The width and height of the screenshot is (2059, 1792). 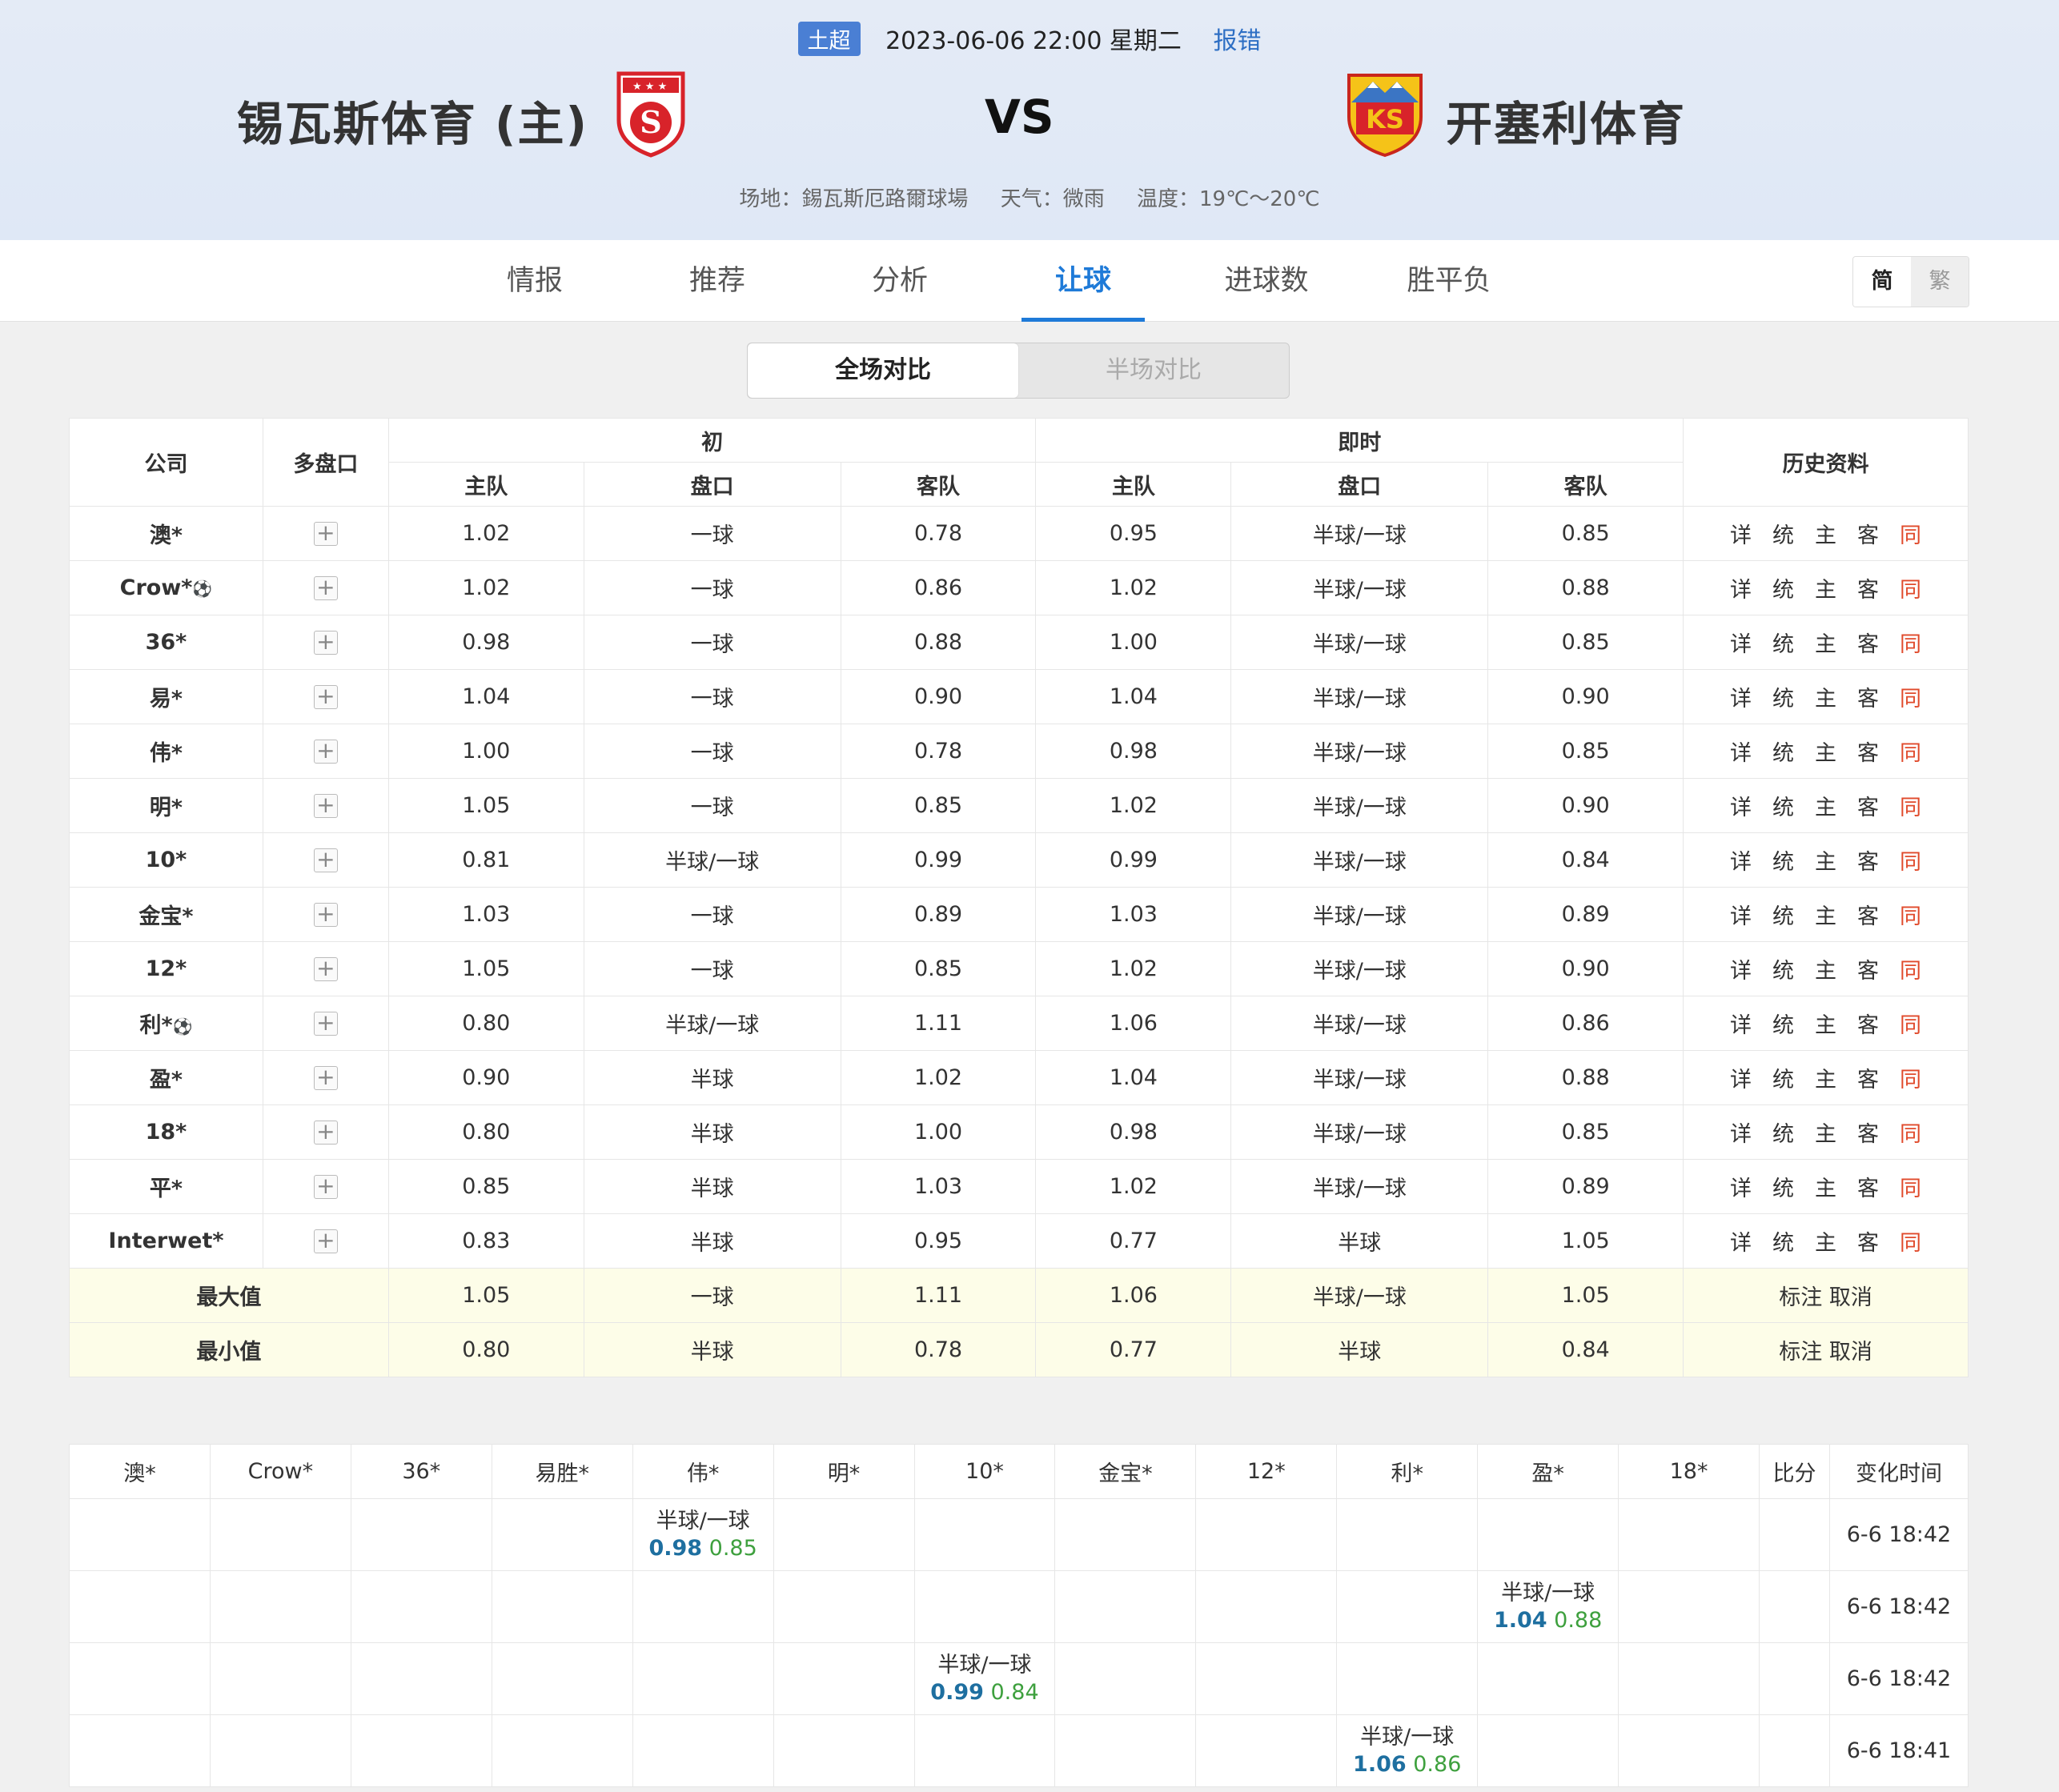 What do you see at coordinates (1566, 120) in the screenshot?
I see `away-team-name: 开塞利体育` at bounding box center [1566, 120].